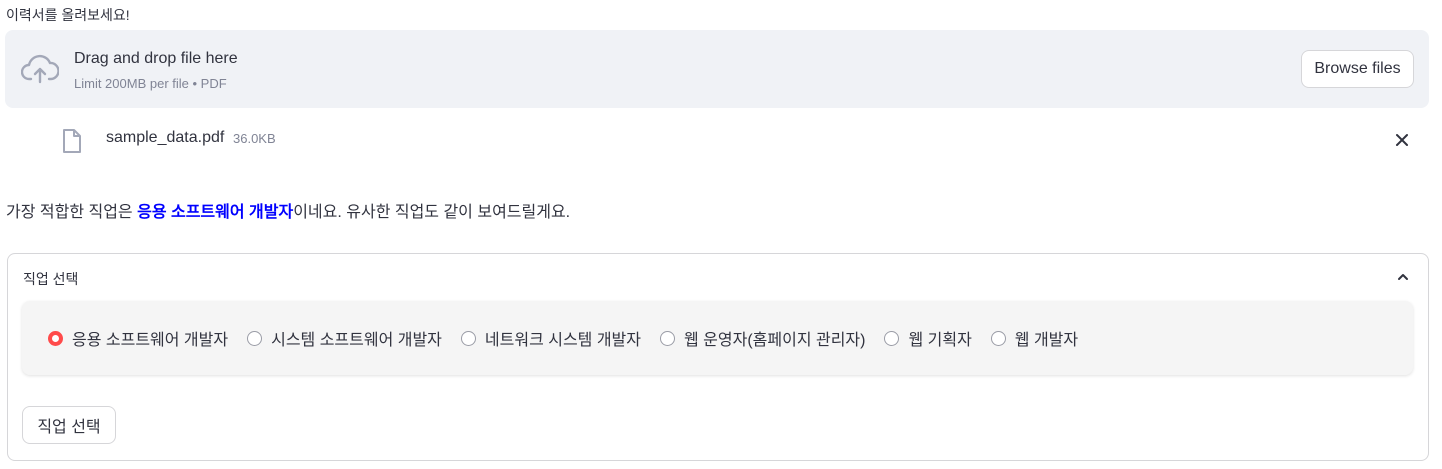 The height and width of the screenshot is (469, 1442). What do you see at coordinates (1357, 69) in the screenshot?
I see `browse-files-button: Browse files` at bounding box center [1357, 69].